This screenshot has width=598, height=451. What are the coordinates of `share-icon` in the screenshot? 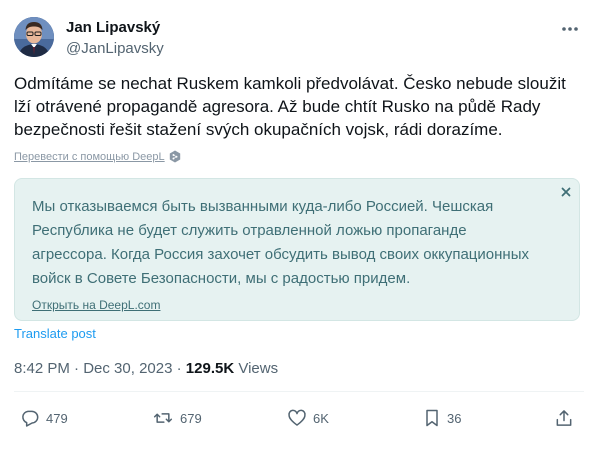 It's located at (564, 418).